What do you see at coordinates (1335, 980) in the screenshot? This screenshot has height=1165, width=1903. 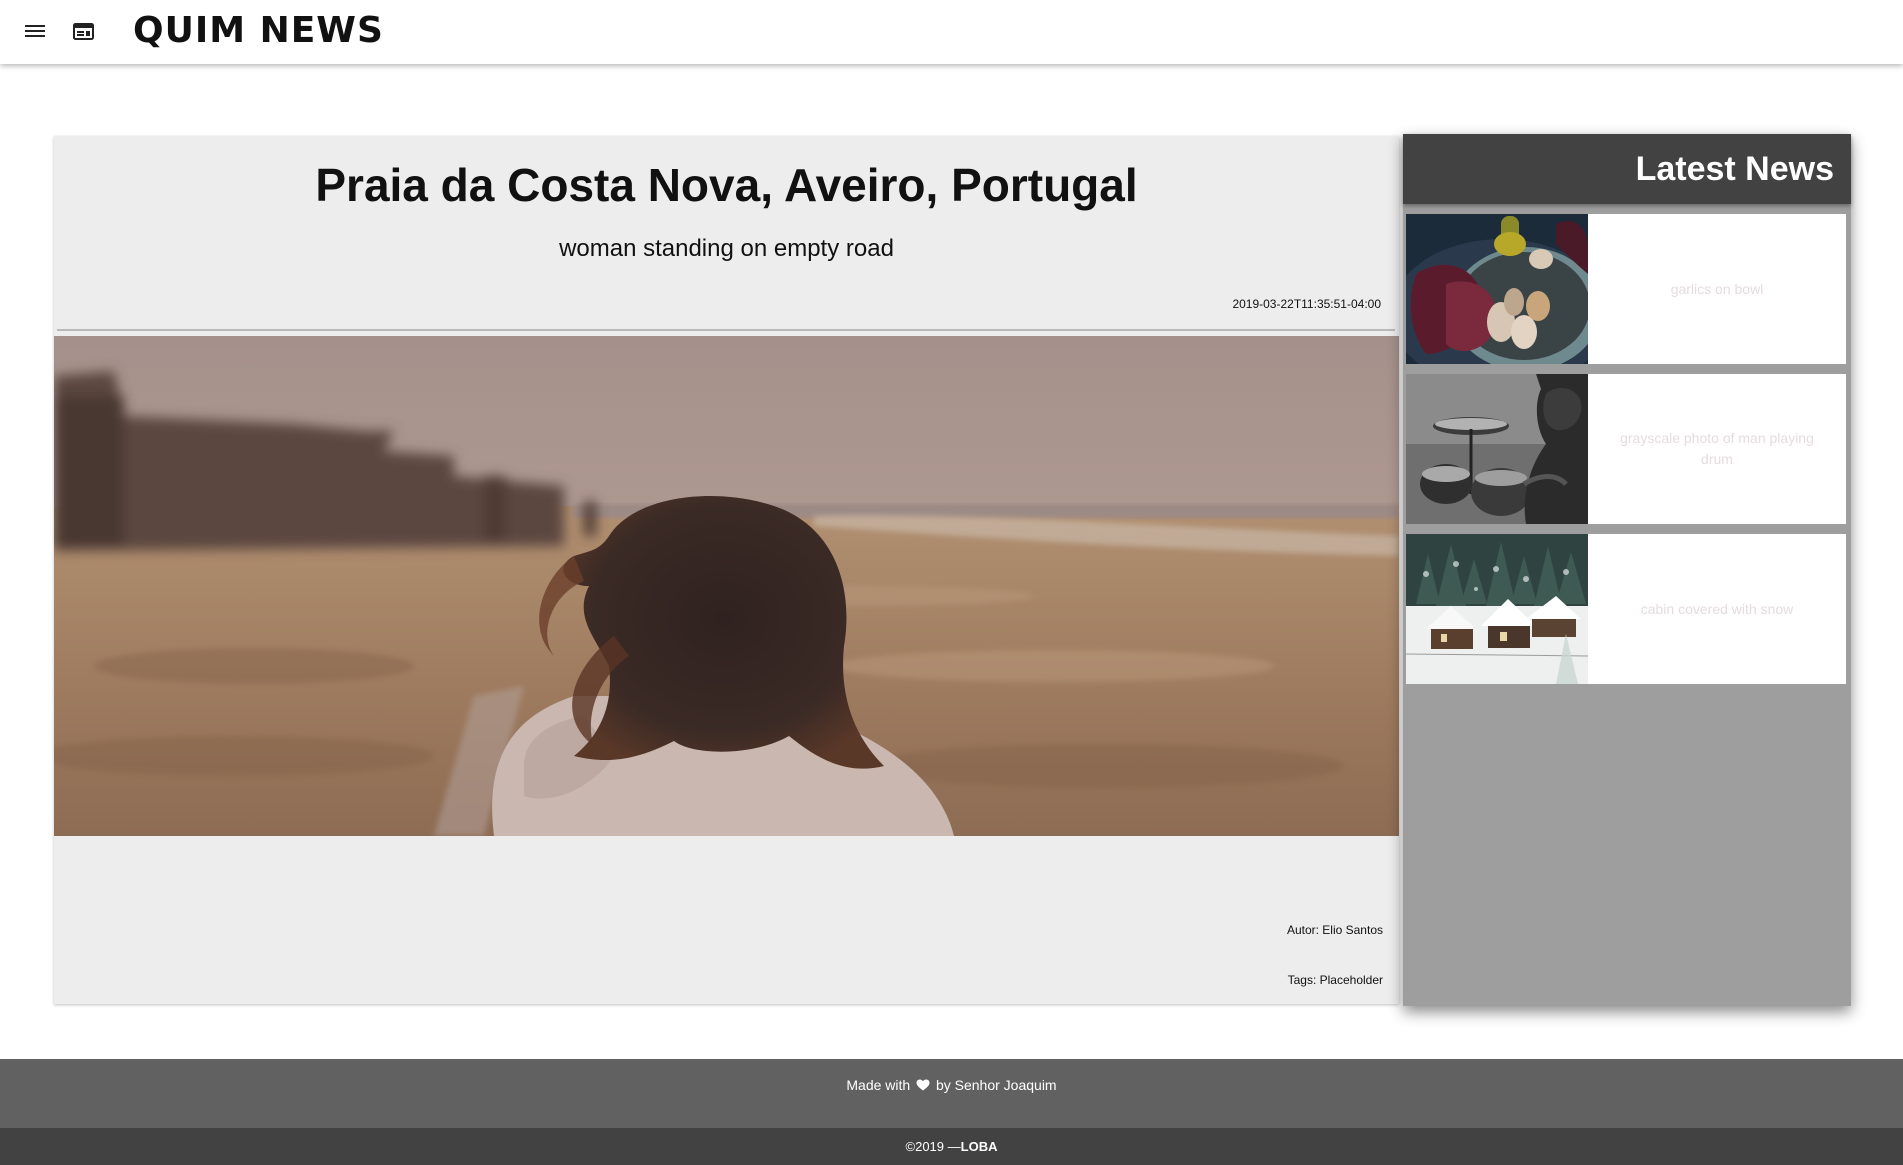 I see `article-tags: Tags: Placeholder` at bounding box center [1335, 980].